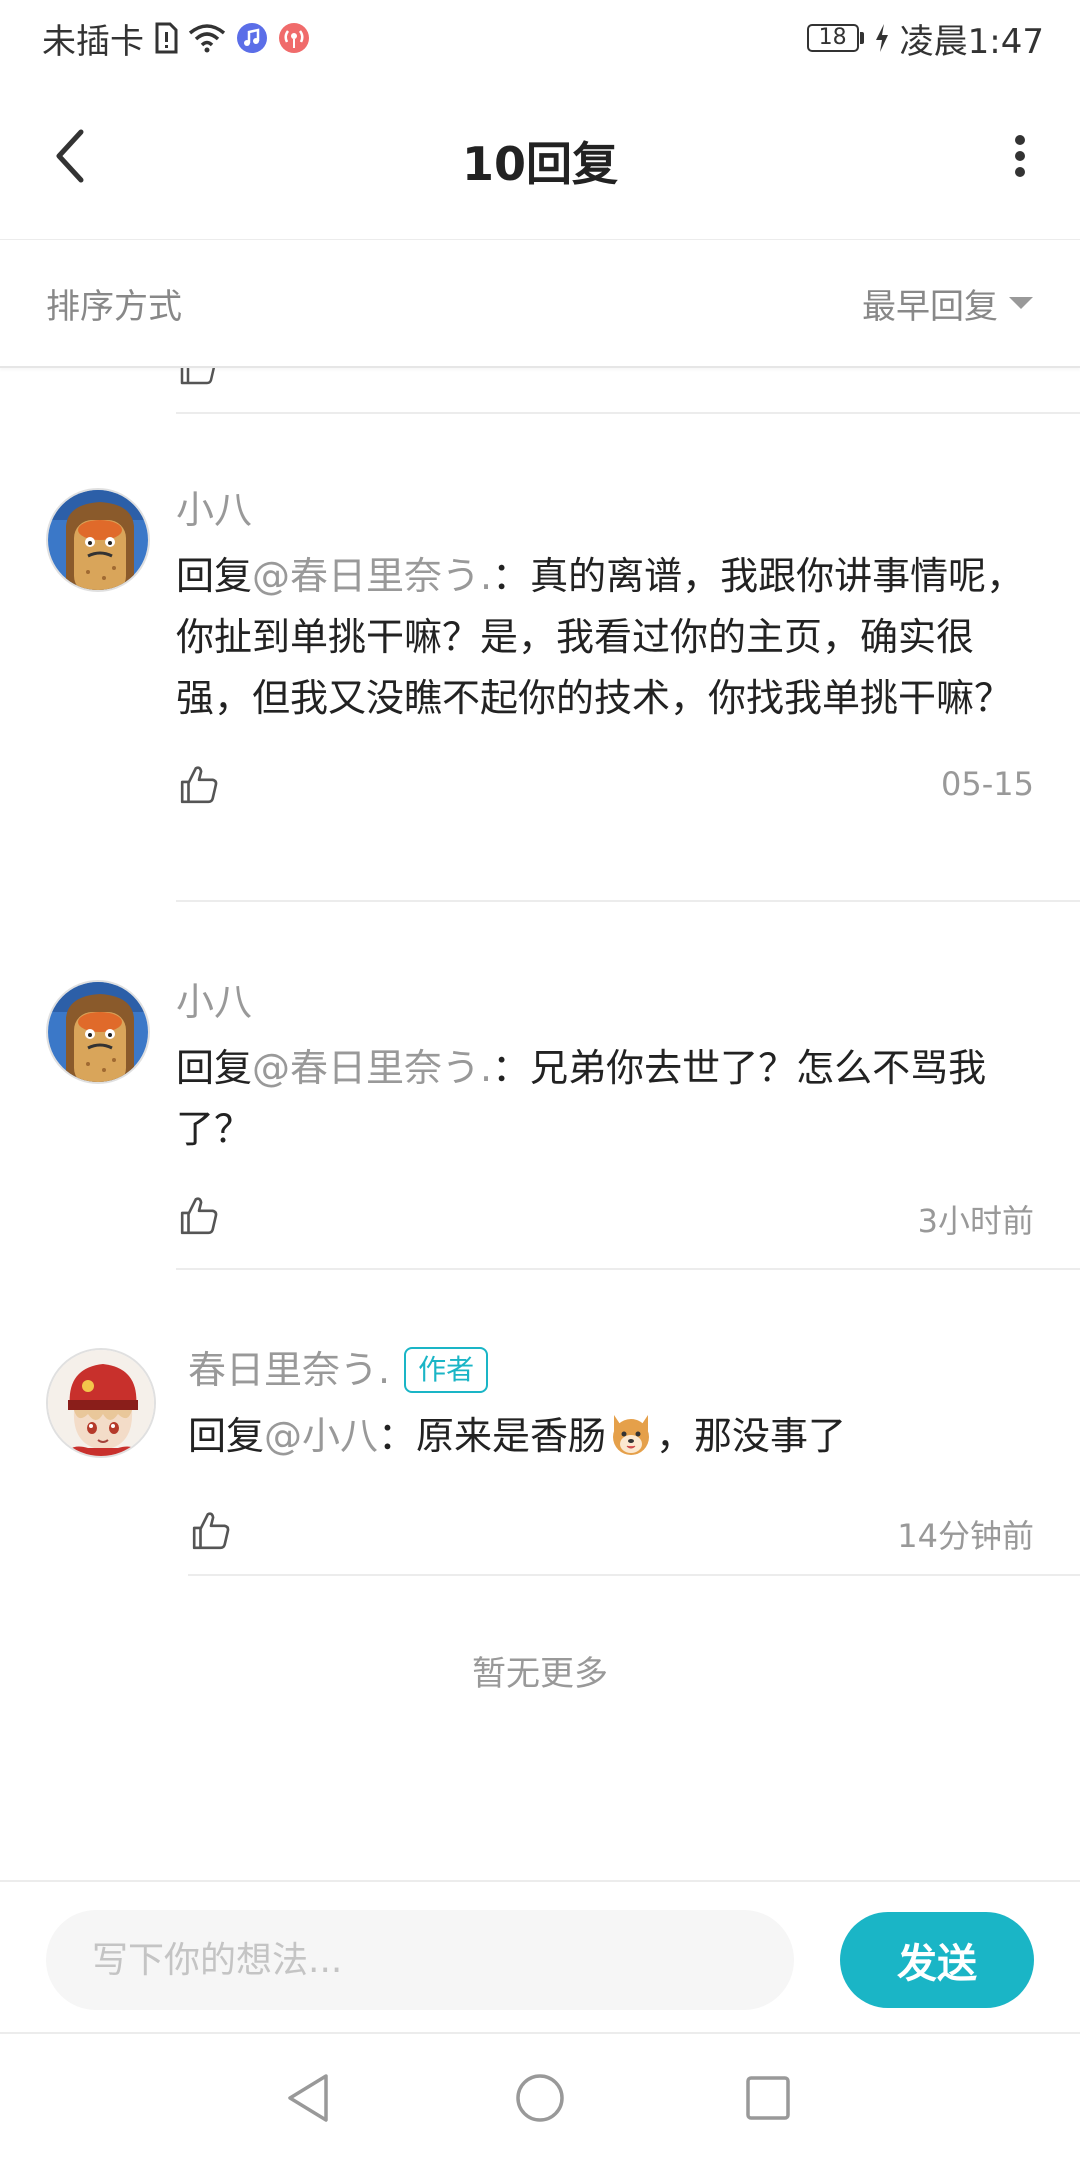  I want to click on circle-home-icon, so click(540, 2098).